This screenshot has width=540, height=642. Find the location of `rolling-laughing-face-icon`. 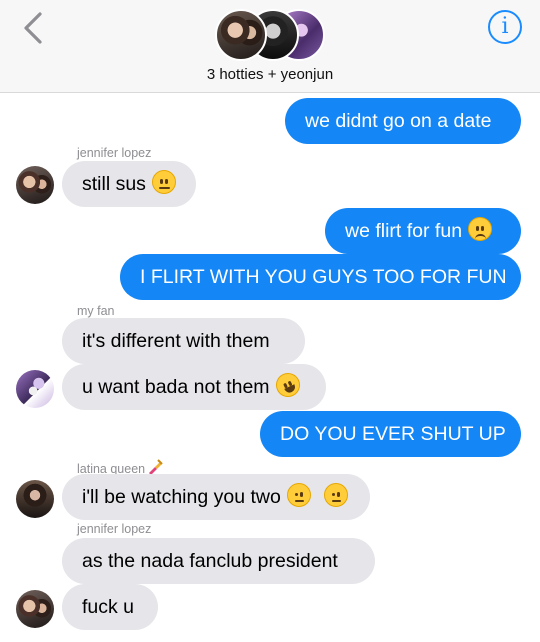

rolling-laughing-face-icon is located at coordinates (288, 385).